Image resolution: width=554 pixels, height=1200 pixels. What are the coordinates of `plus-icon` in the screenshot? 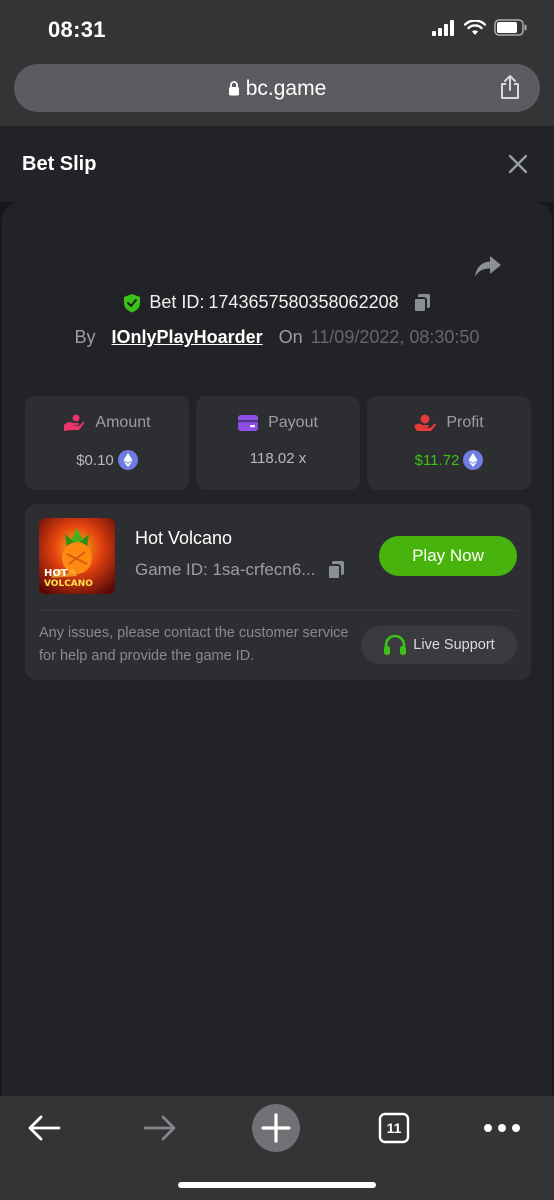 It's located at (276, 1128).